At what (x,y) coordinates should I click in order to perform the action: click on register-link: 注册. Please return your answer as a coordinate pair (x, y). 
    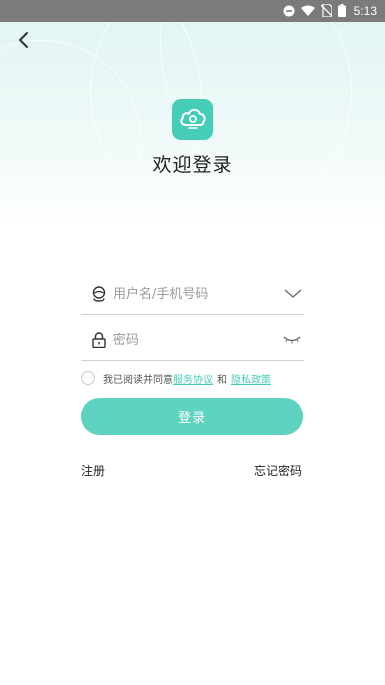
    Looking at the image, I should click on (93, 470).